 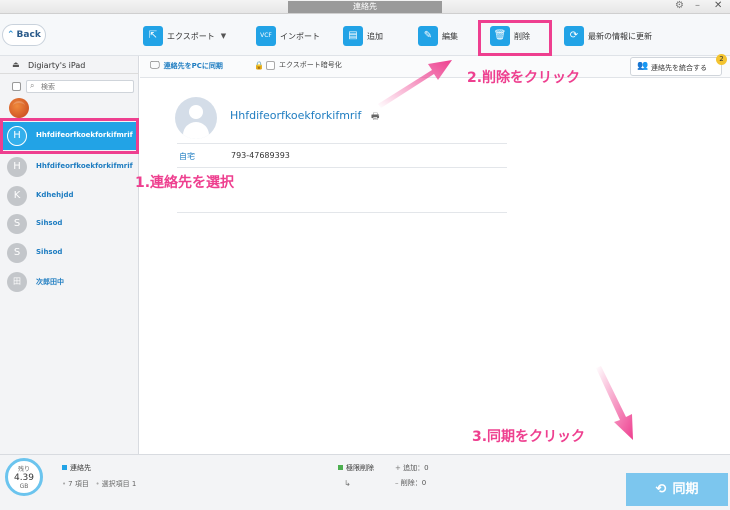 I want to click on add-button: ▤ 追加, so click(x=363, y=36).